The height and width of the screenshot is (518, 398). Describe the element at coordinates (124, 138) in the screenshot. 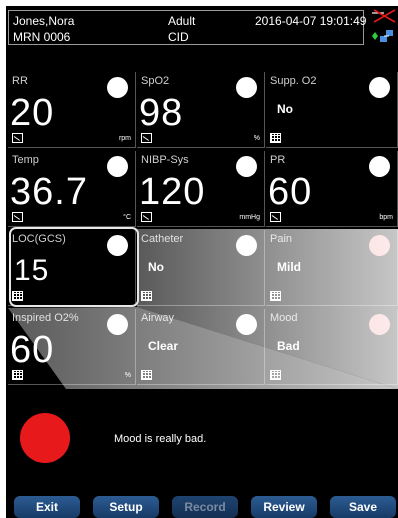

I see `tile-unit: rpm` at that location.